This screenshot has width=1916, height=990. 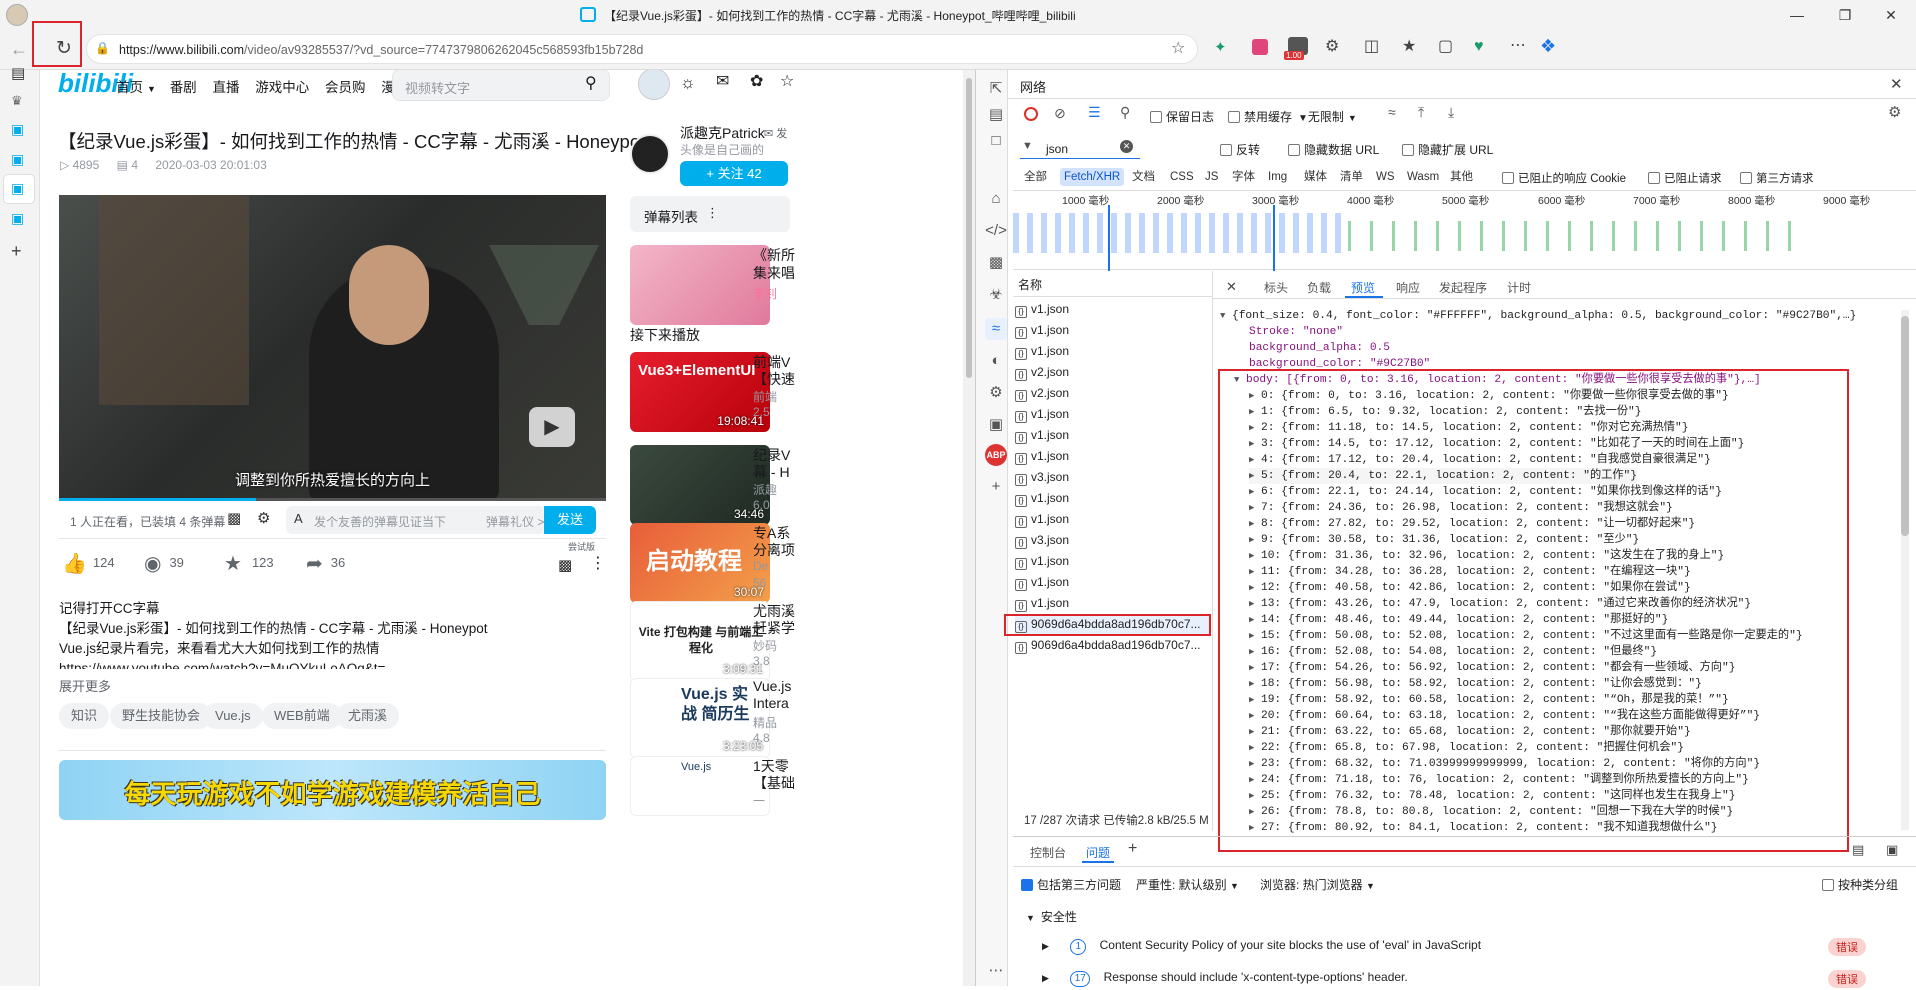 I want to click on tab-initiator: 发起程序, so click(x=1463, y=287).